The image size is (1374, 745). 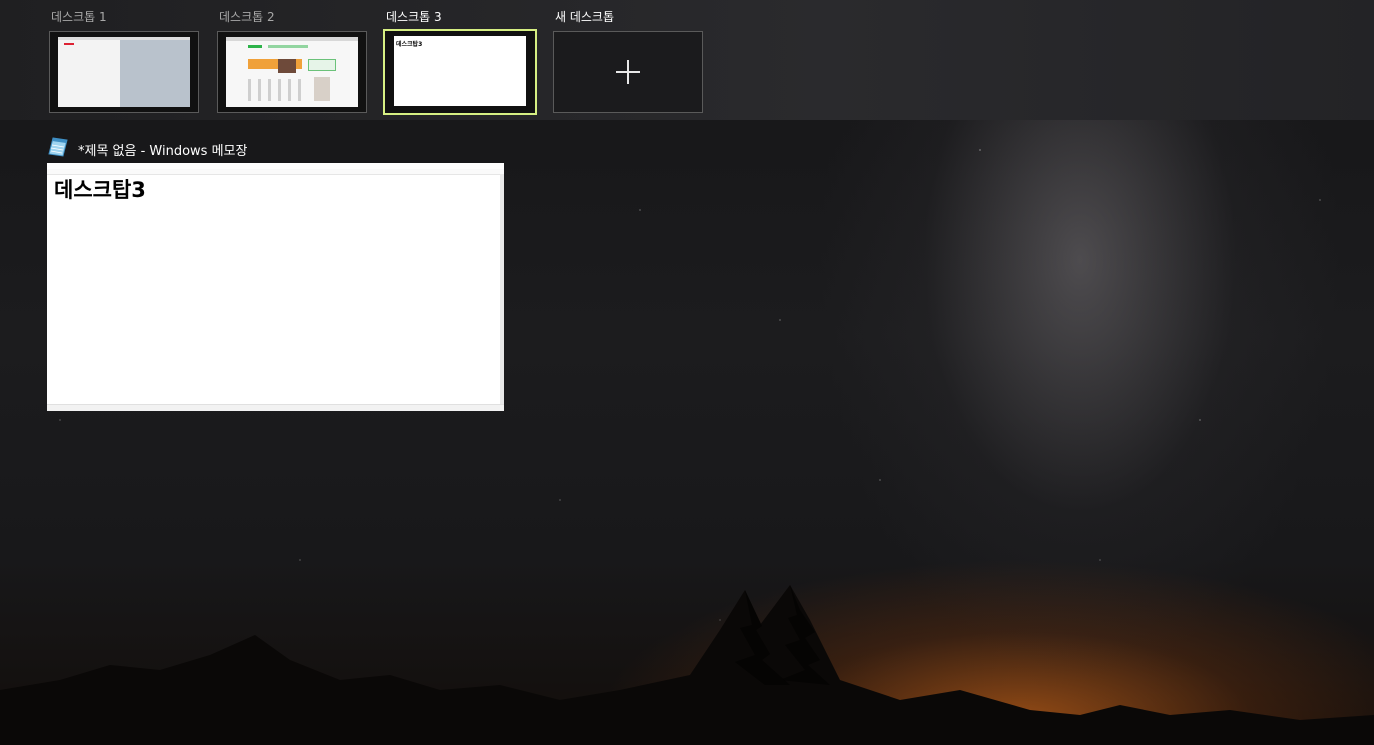 What do you see at coordinates (322, 89) in the screenshot?
I see `preview-ad` at bounding box center [322, 89].